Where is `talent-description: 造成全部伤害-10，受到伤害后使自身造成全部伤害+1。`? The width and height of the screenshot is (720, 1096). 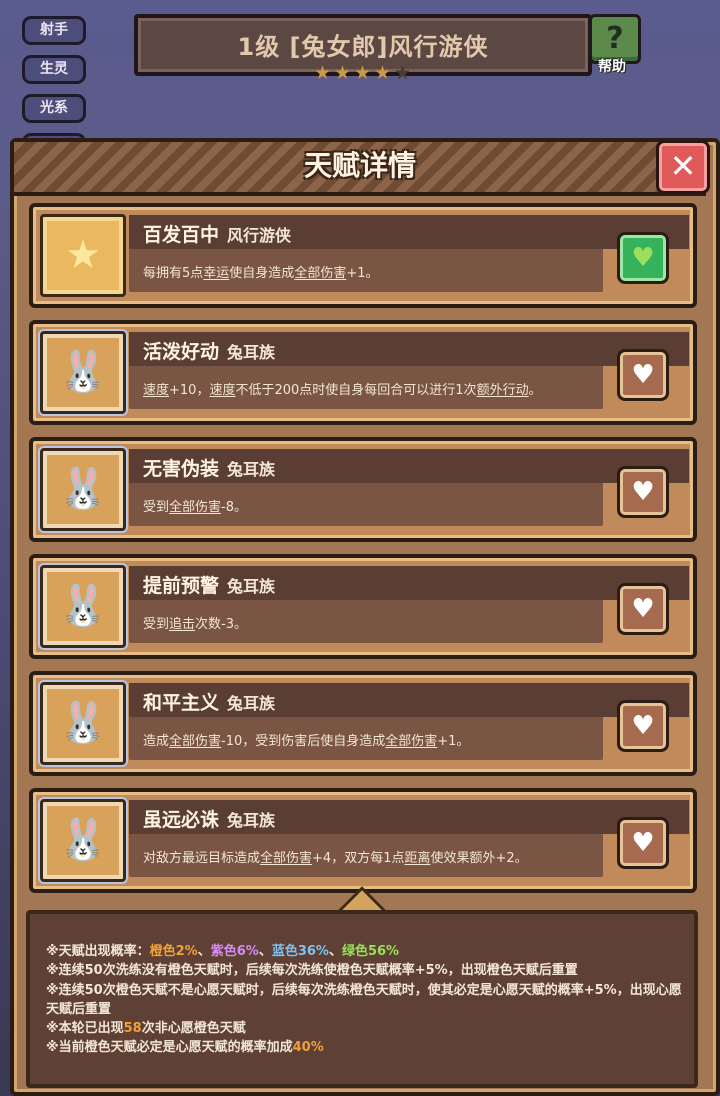
talent-description: 造成全部伤害-10，受到伤害后使自身造成全部伤害+1。 is located at coordinates (306, 741).